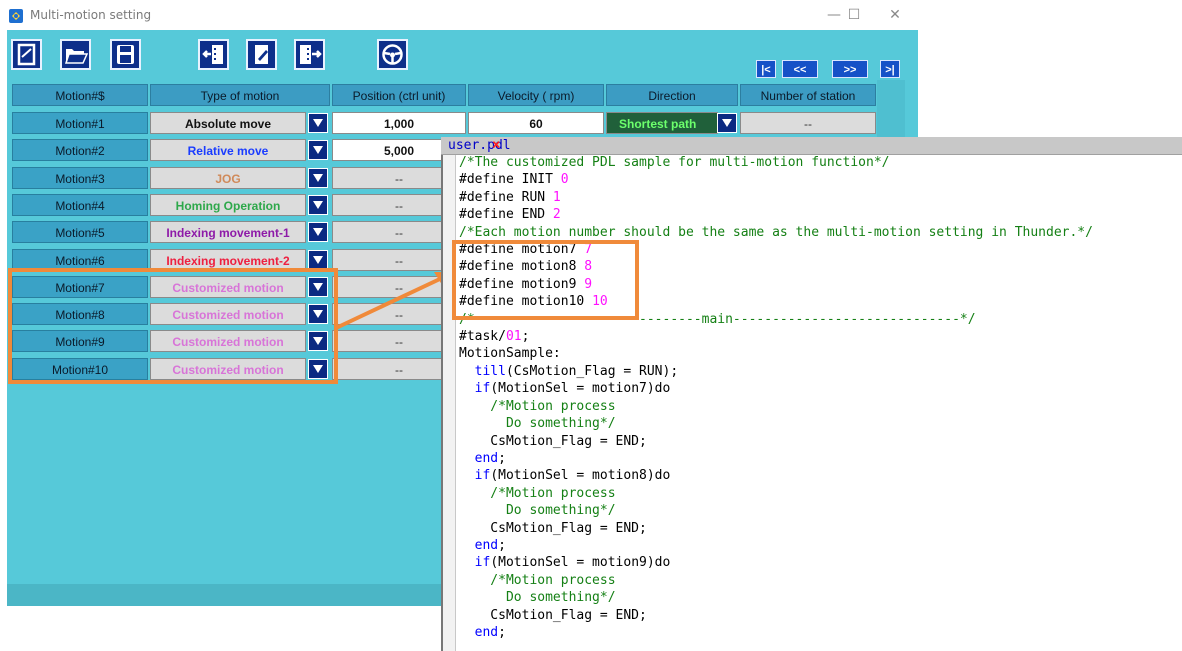 The height and width of the screenshot is (651, 1182). I want to click on code-token: (MotionSel = motion9)do, so click(580, 563).